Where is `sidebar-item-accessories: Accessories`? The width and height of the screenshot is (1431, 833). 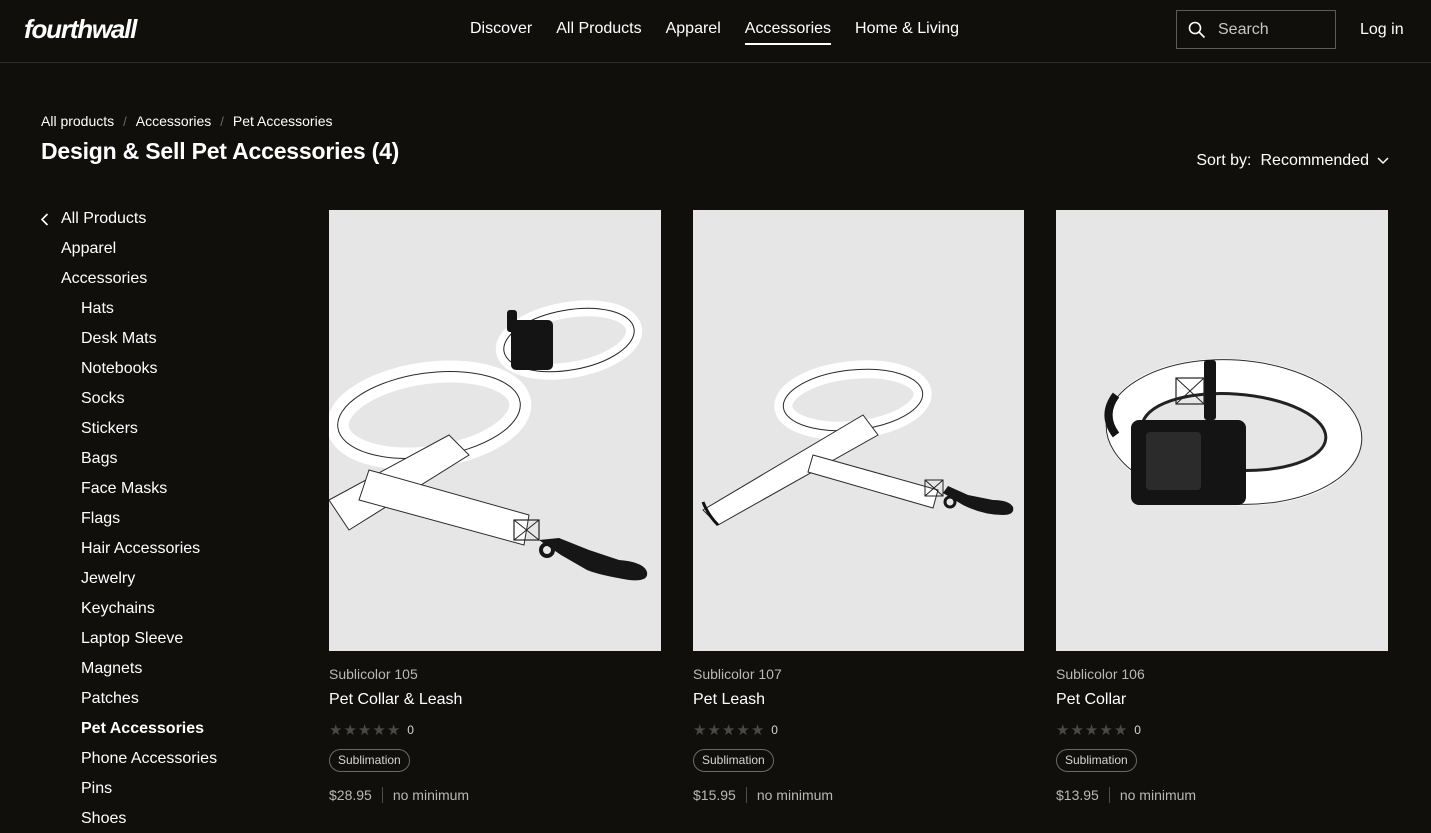
sidebar-item-accessories: Accessories is located at coordinates (104, 279).